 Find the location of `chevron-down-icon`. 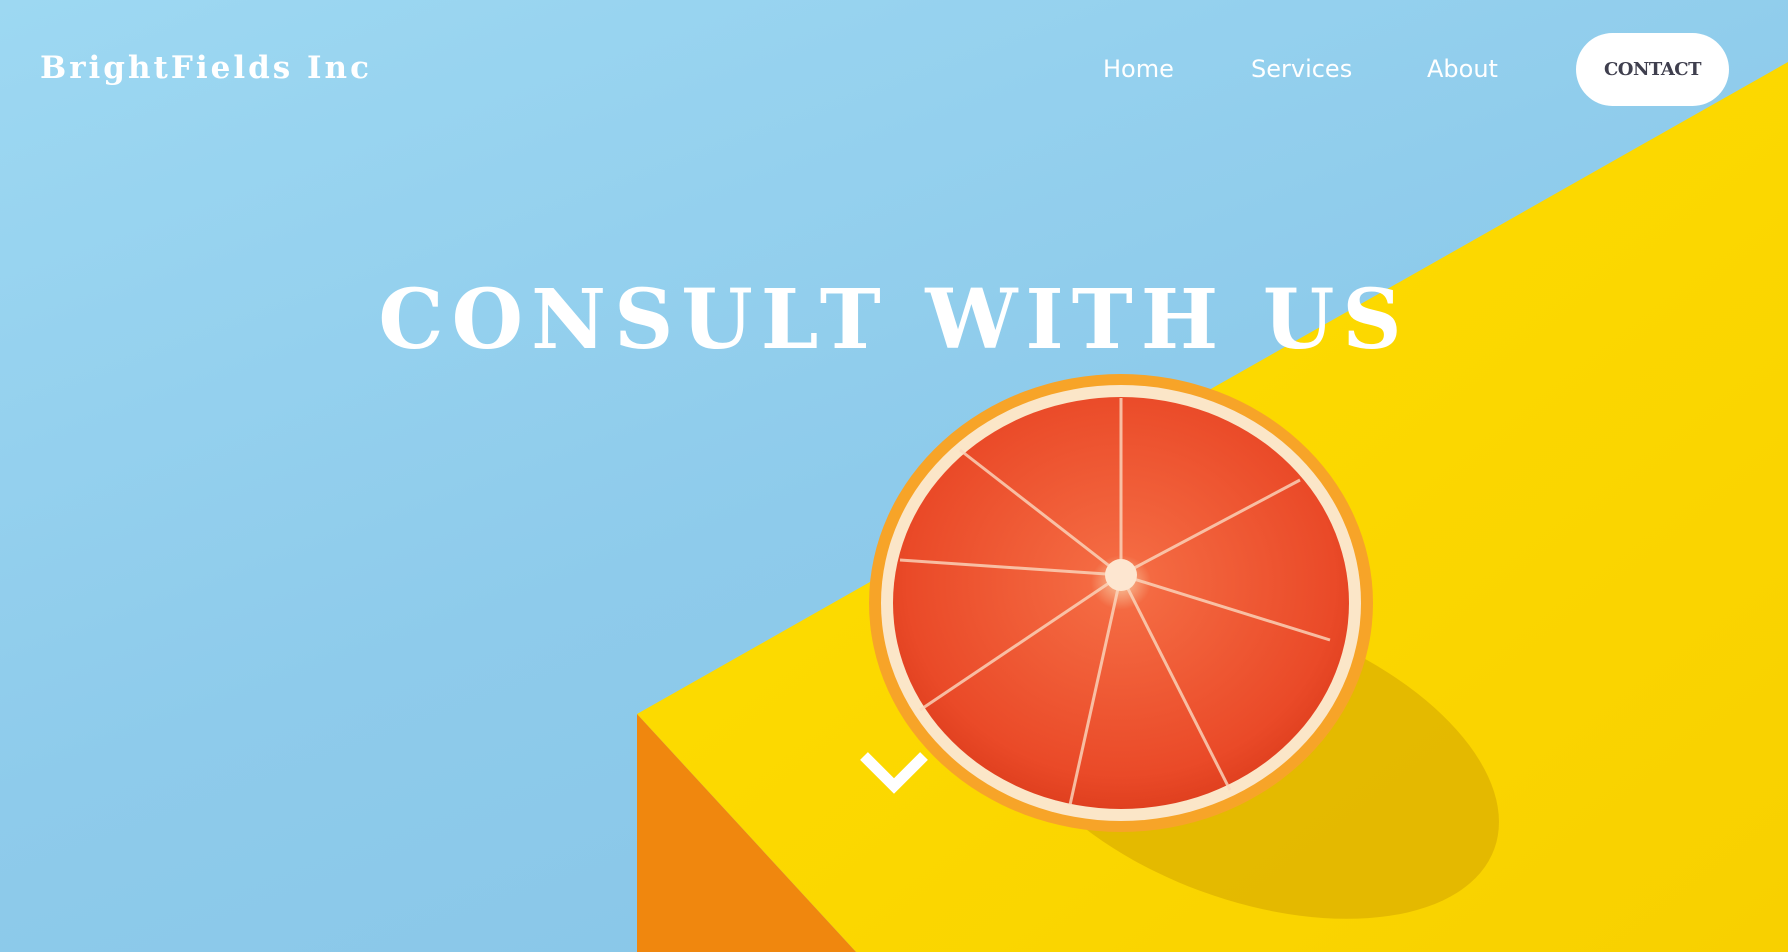

chevron-down-icon is located at coordinates (894, 772).